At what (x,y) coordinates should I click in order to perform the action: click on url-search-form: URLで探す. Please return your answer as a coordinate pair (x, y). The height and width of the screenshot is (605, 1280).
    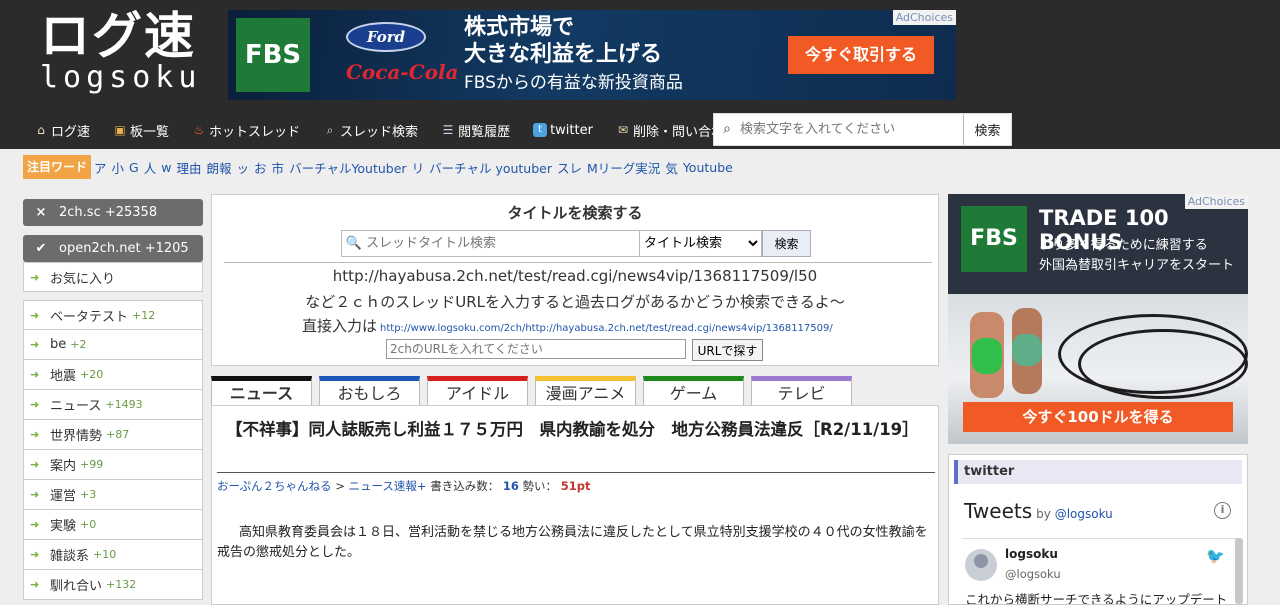
    Looking at the image, I should click on (574, 350).